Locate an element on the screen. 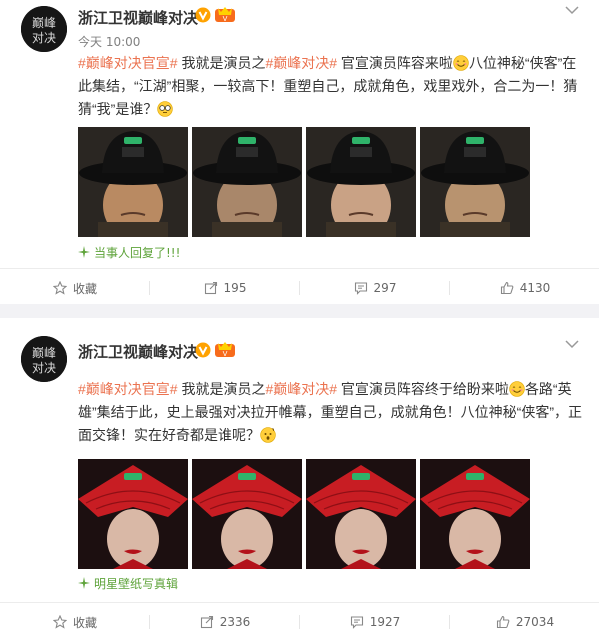 The width and height of the screenshot is (599, 641). repost-count: 2336 is located at coordinates (235, 622).